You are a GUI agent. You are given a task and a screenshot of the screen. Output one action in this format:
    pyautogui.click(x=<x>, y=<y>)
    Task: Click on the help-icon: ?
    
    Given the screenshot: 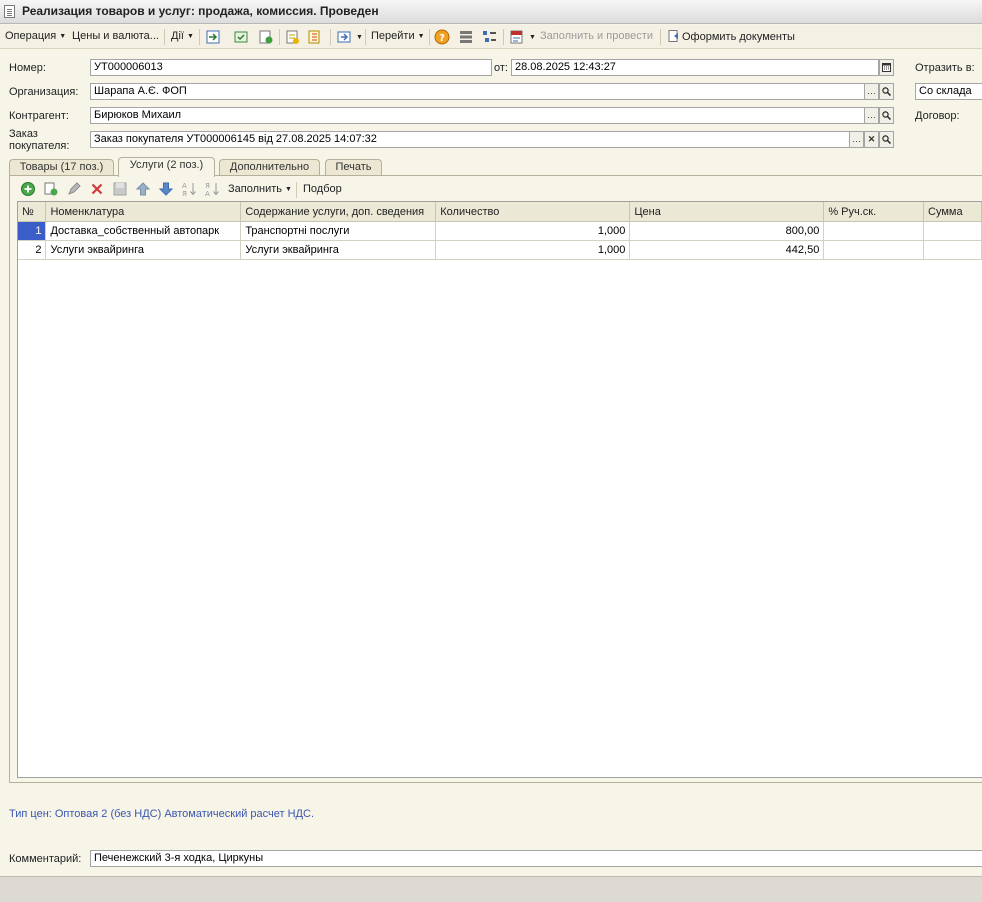 What is the action you would take?
    pyautogui.click(x=442, y=37)
    